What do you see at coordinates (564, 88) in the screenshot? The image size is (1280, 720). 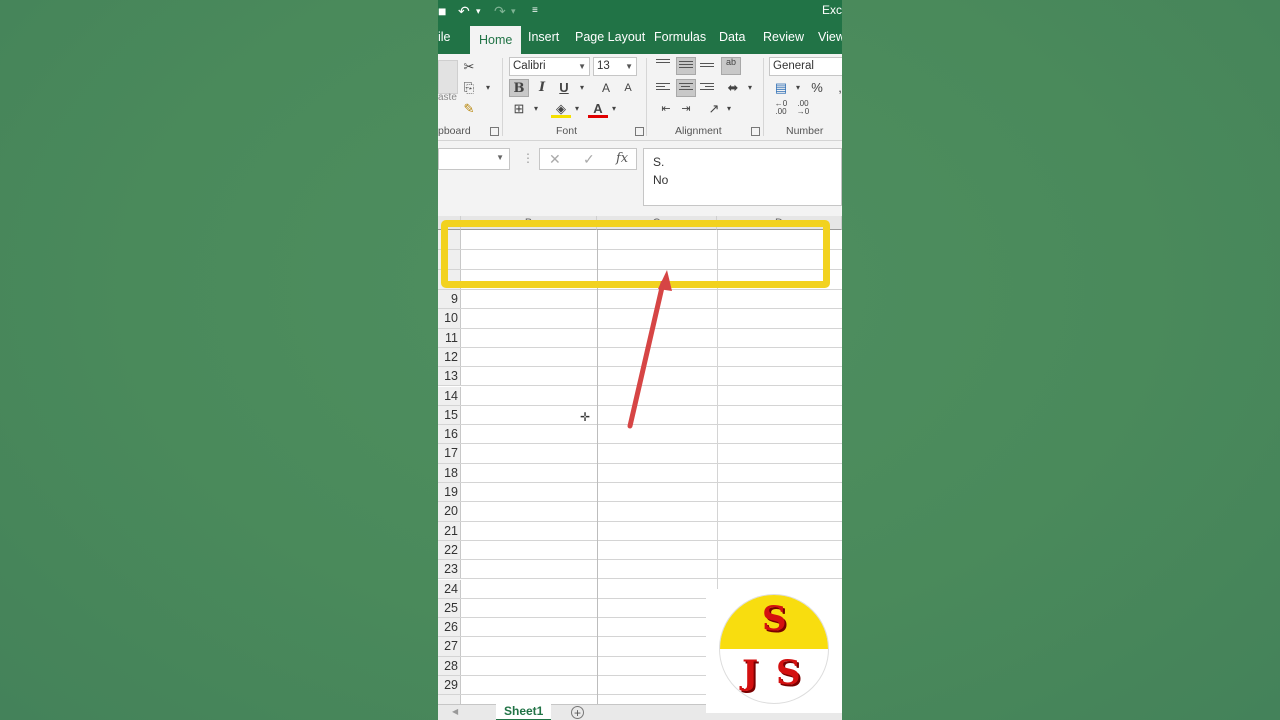 I see `underline-button: U` at bounding box center [564, 88].